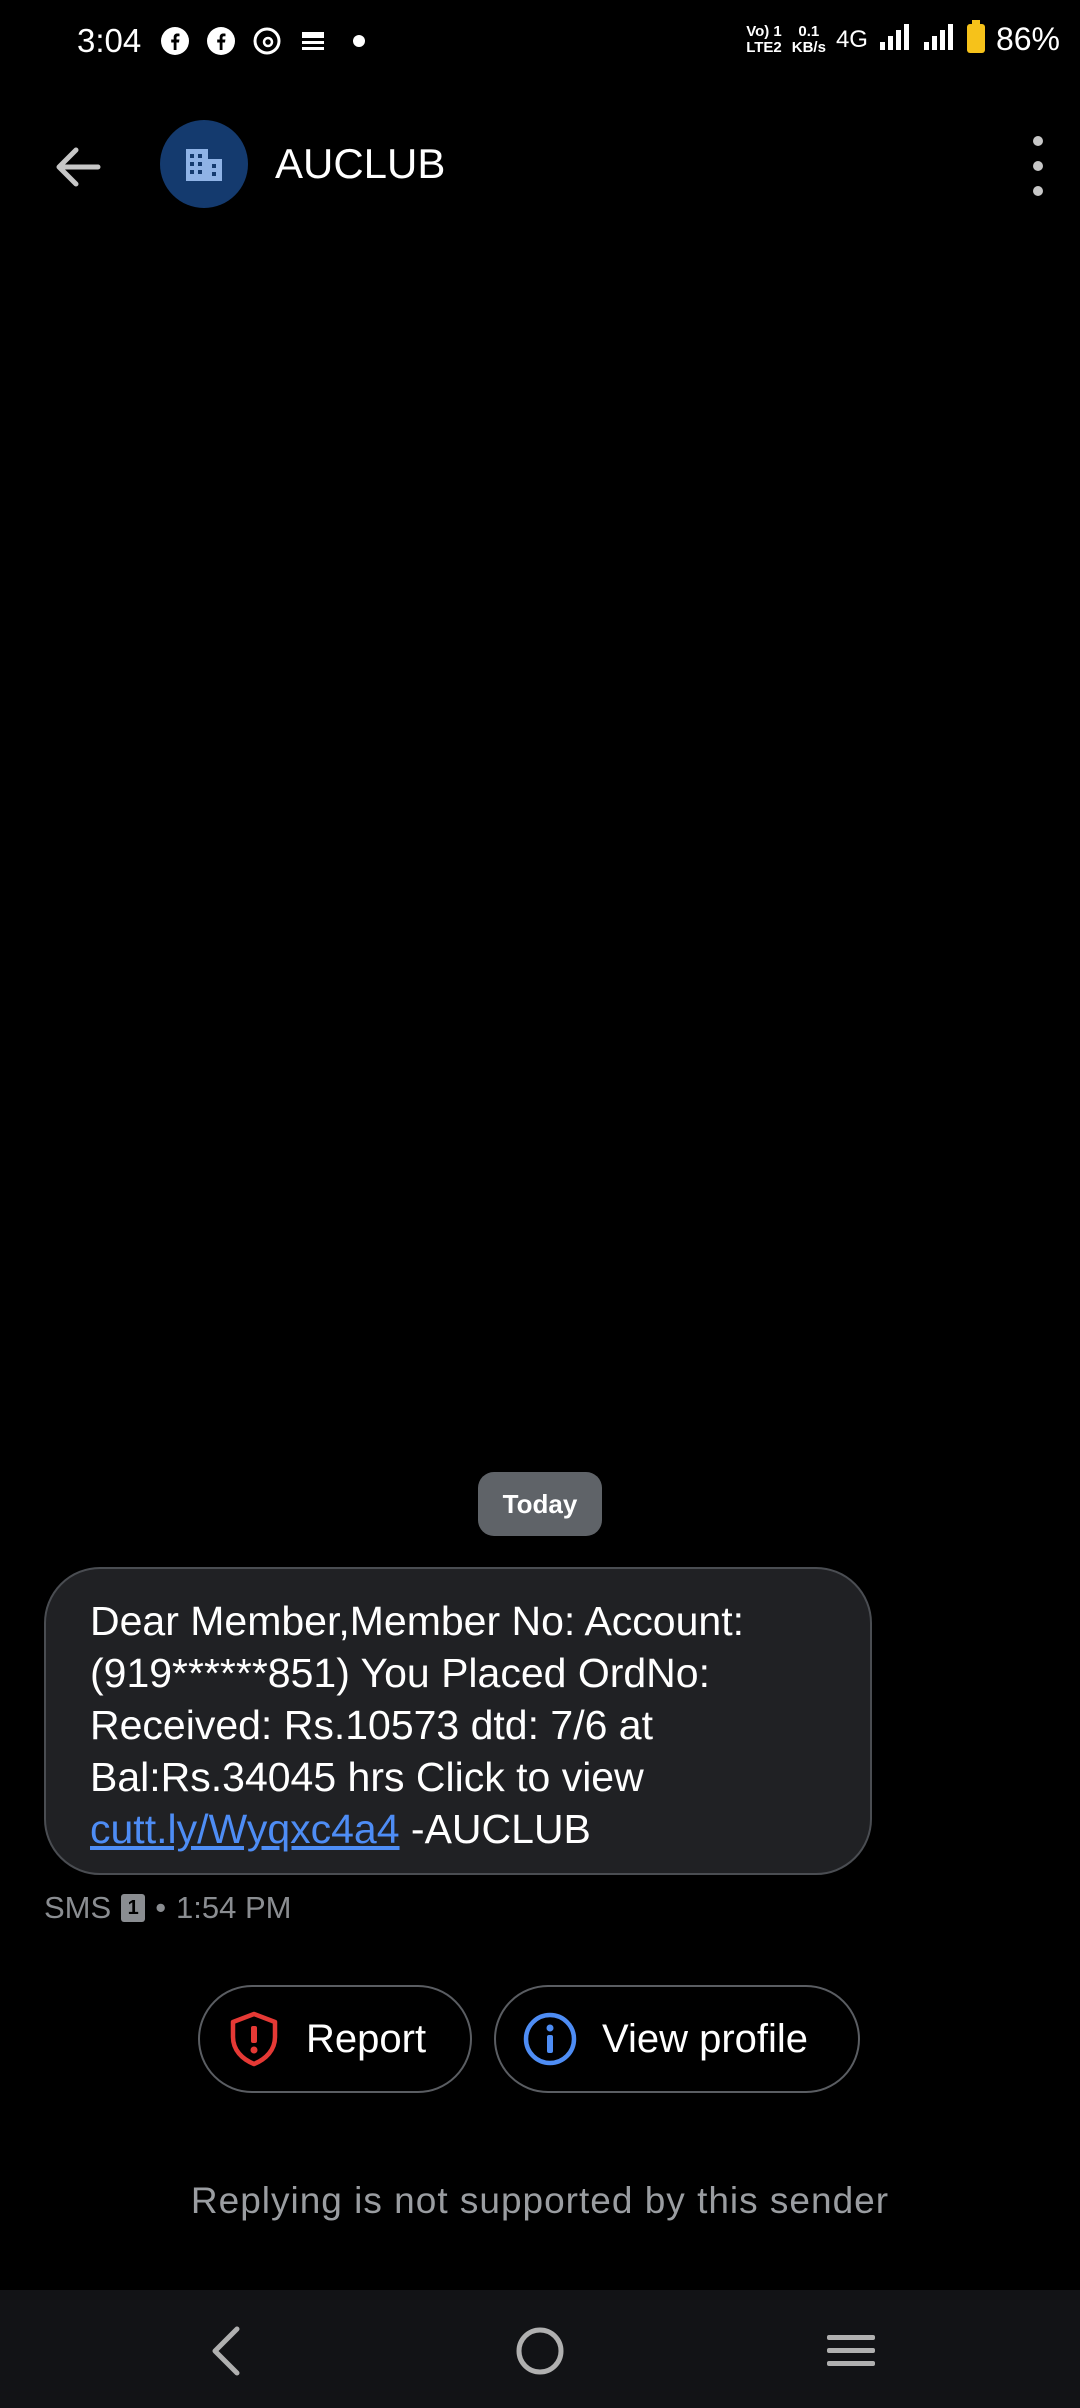 The width and height of the screenshot is (1080, 2408). What do you see at coordinates (550, 2039) in the screenshot?
I see `info-icon` at bounding box center [550, 2039].